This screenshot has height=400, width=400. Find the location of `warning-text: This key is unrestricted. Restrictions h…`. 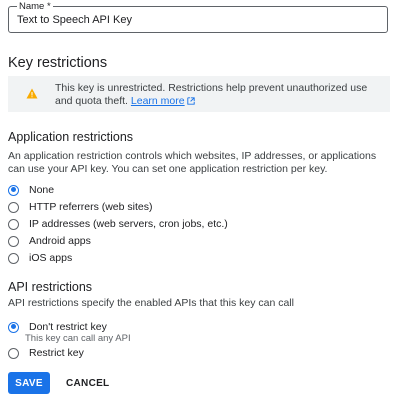

warning-text: This key is unrestricted. Restrictions h… is located at coordinates (211, 94).